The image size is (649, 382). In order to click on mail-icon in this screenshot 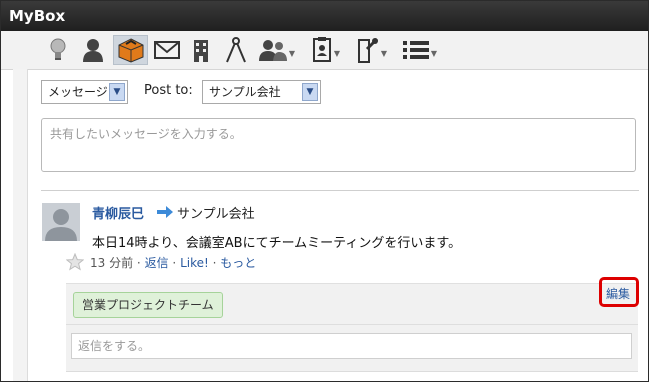, I will do `click(167, 50)`.